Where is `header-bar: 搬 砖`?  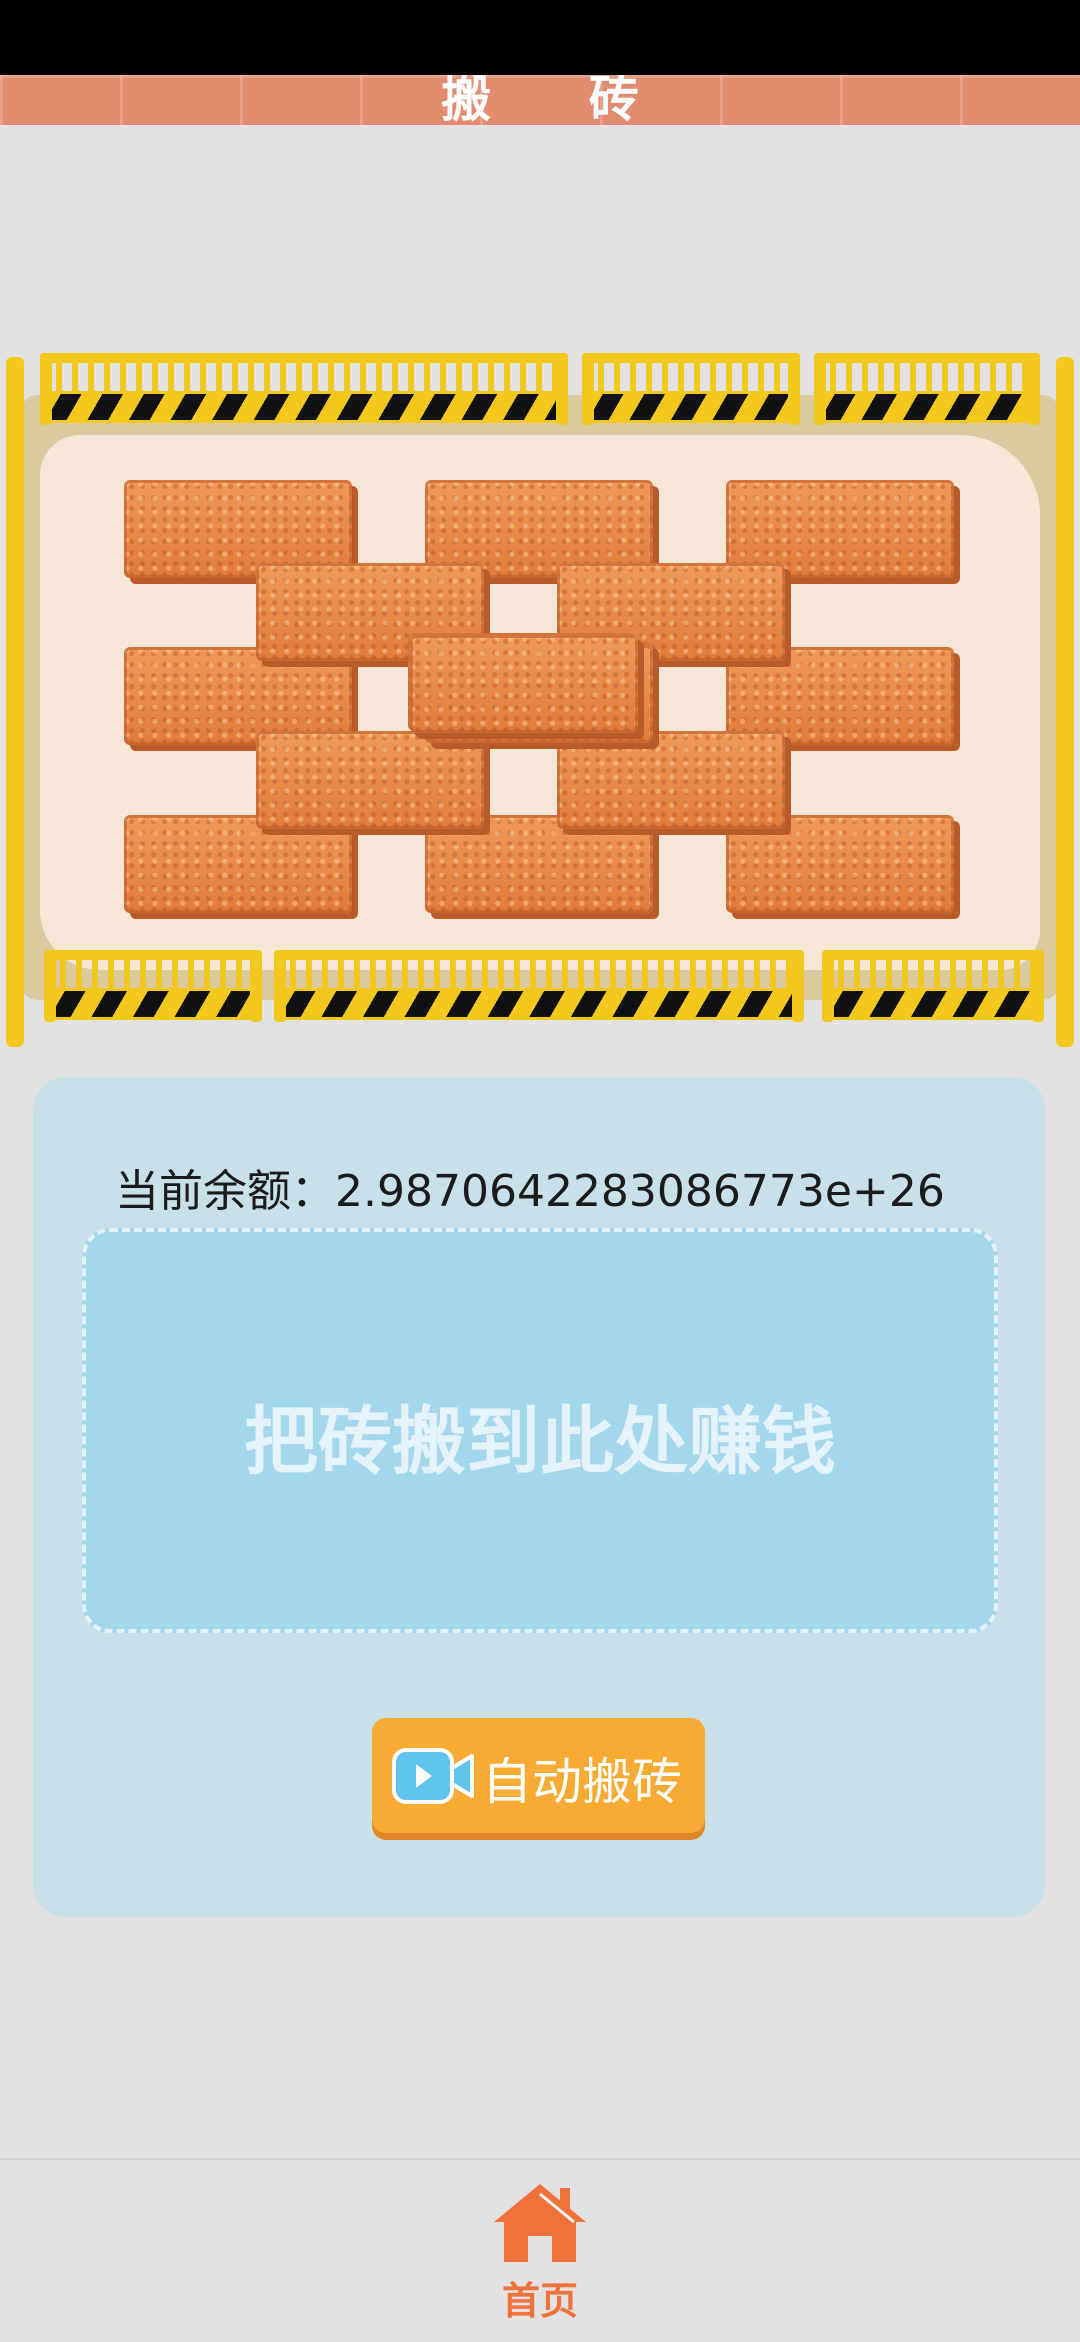
header-bar: 搬 砖 is located at coordinates (540, 100).